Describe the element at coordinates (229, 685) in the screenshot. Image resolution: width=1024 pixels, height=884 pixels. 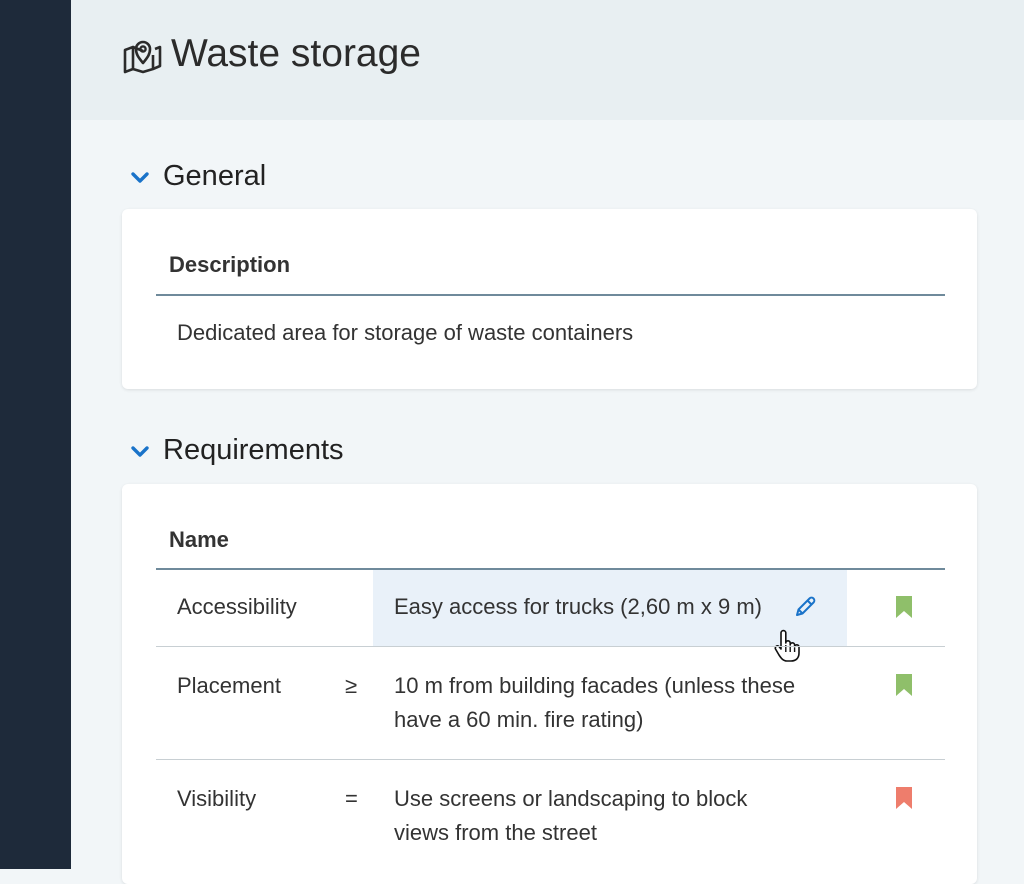
I see `requirement-name: Placement` at that location.